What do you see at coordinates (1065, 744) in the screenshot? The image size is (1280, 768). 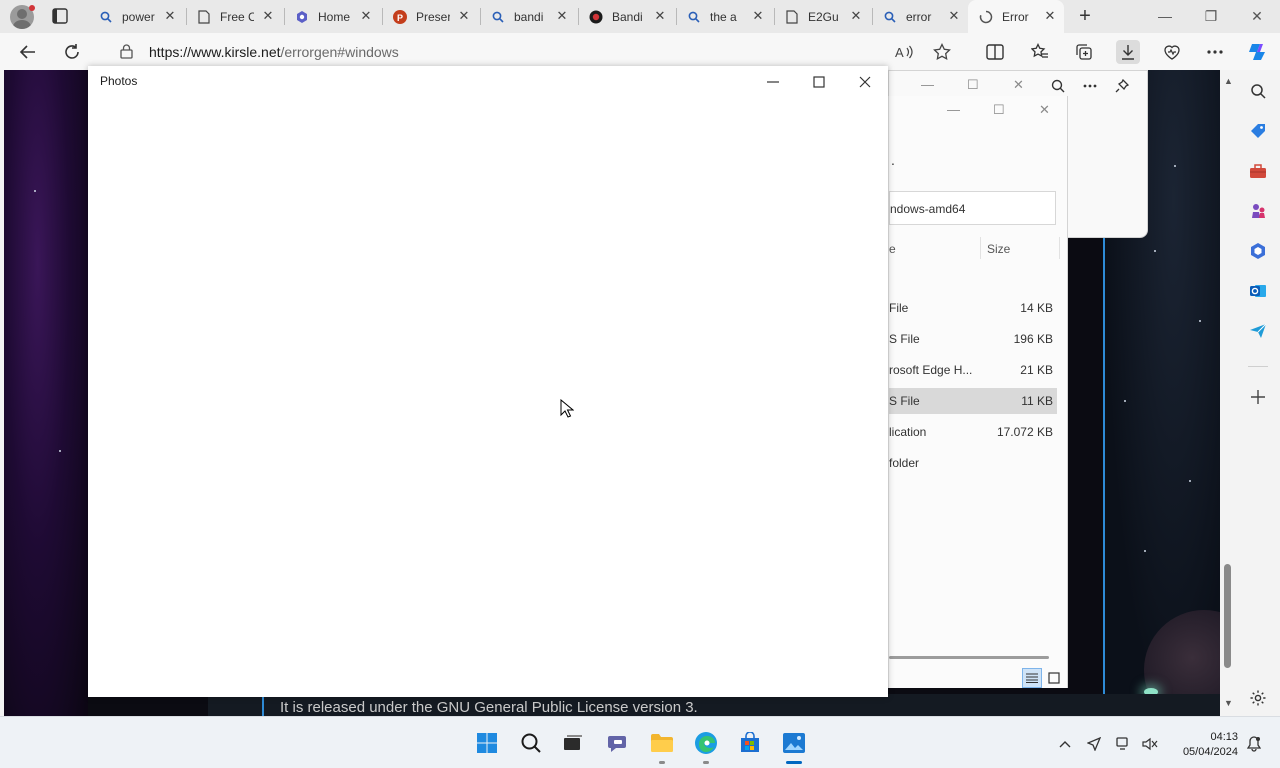 I see `show-hidden-icons-chevron-up-icon` at bounding box center [1065, 744].